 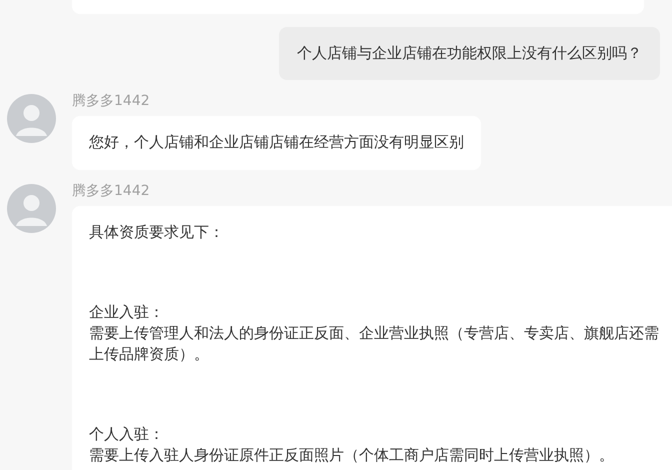 What do you see at coordinates (352, 455) in the screenshot?
I see `message-text: 需要上传入驻人身份证原件正反面照片（个体工商户店需同时上传营业执照）。` at bounding box center [352, 455].